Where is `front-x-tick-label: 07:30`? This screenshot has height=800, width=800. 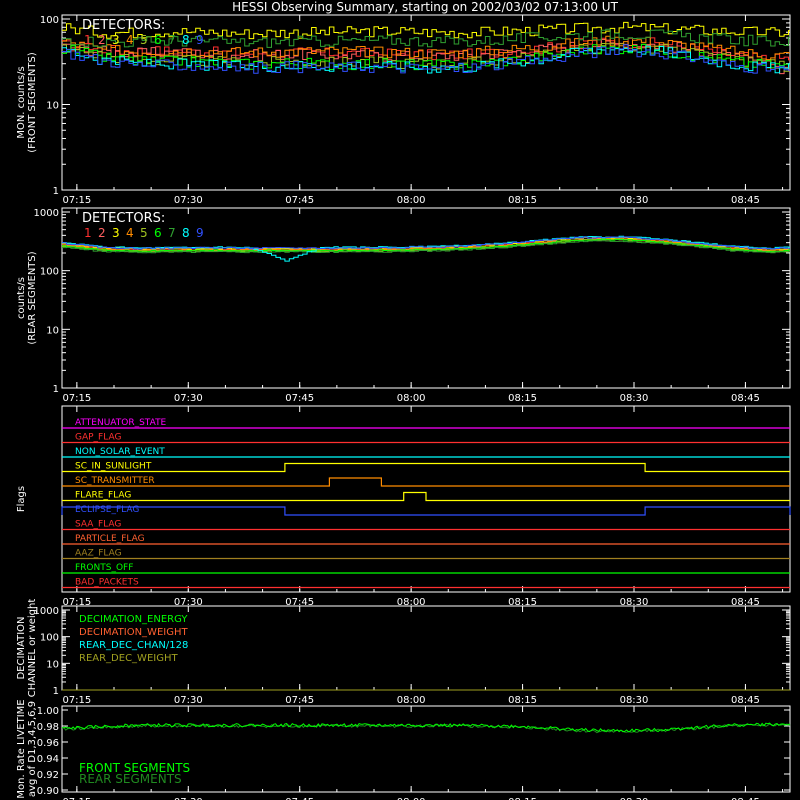
front-x-tick-label: 07:30 is located at coordinates (188, 200).